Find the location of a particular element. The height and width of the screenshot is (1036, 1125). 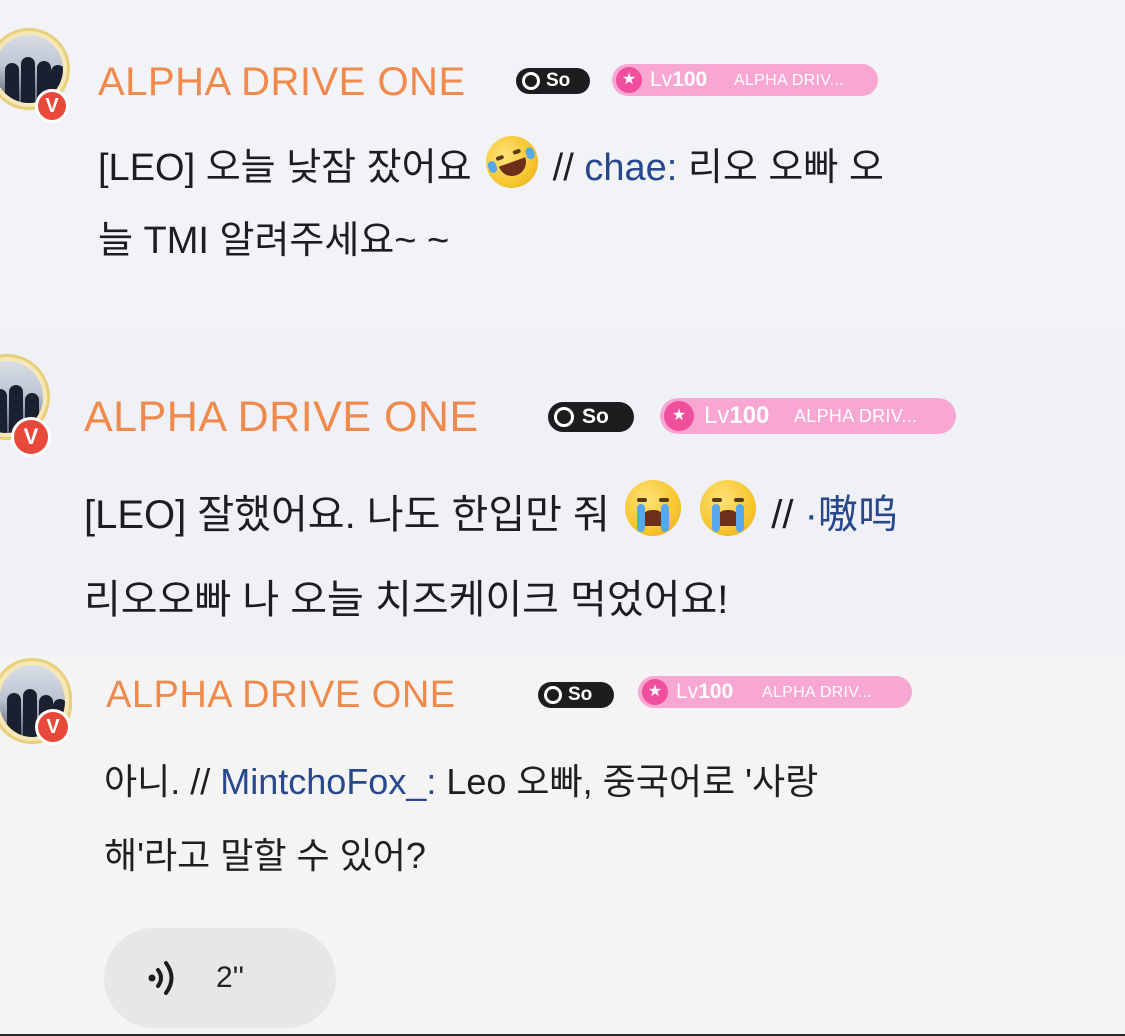

mention-user: ·嗷呜 is located at coordinates (851, 515).